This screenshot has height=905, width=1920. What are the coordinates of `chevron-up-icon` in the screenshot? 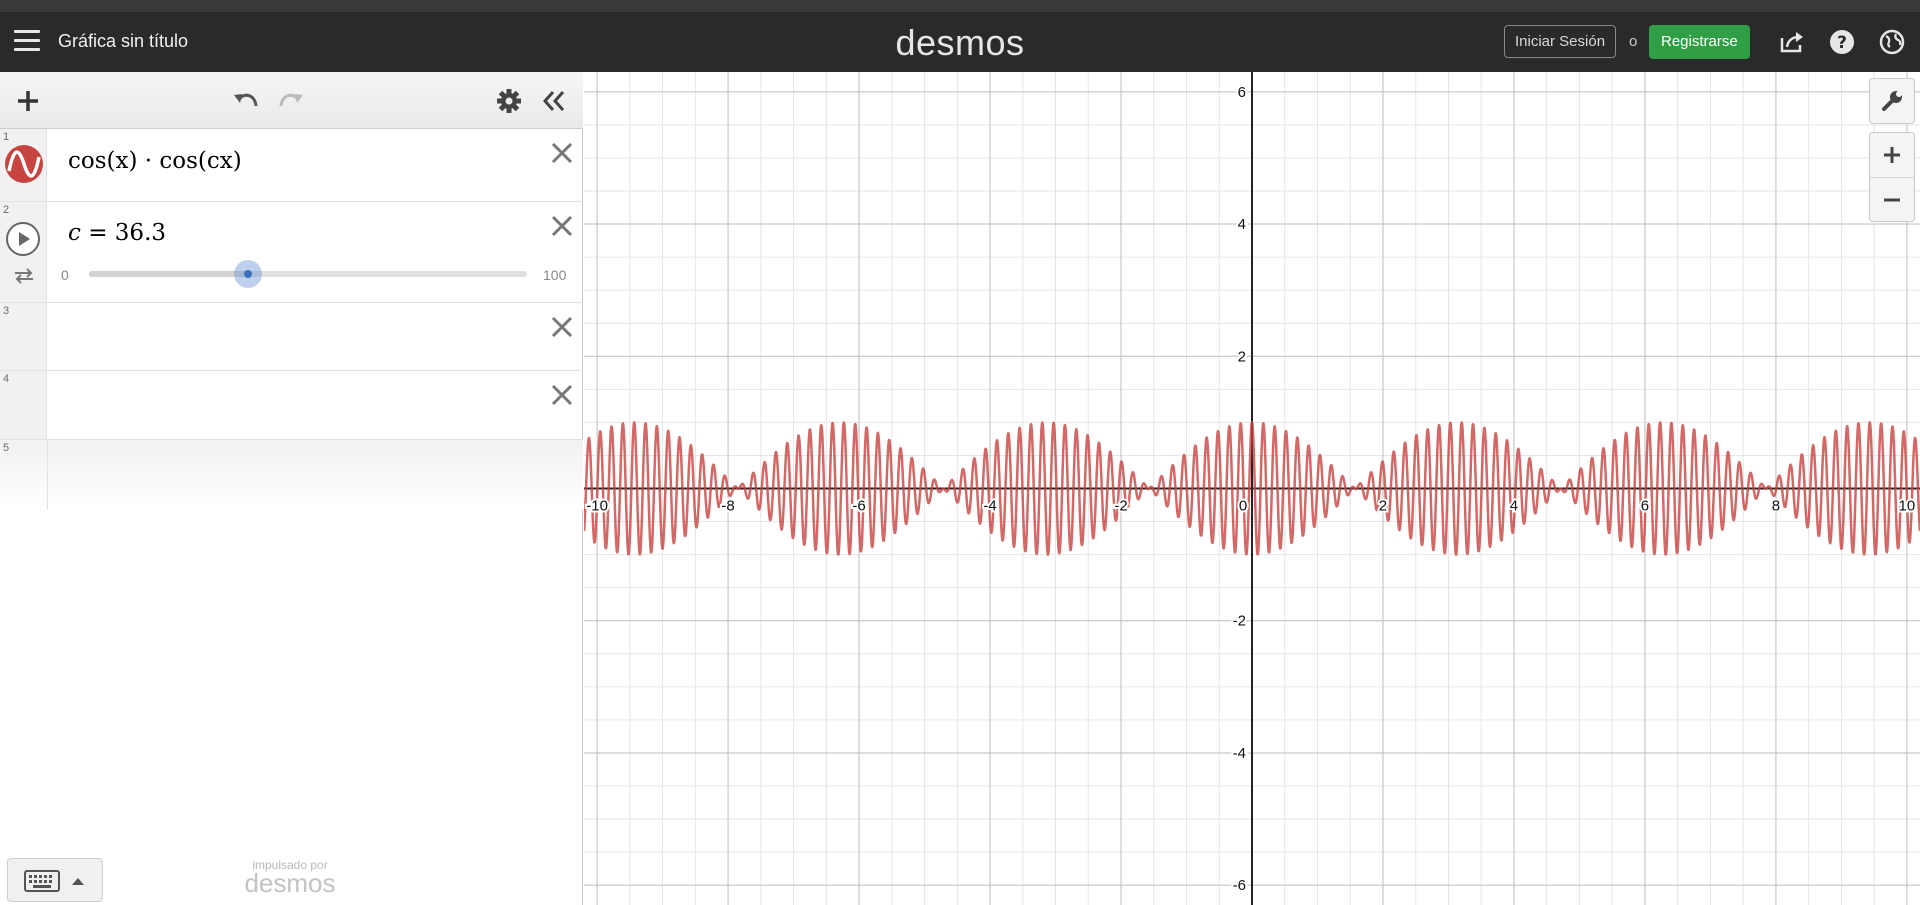 It's located at (78, 881).